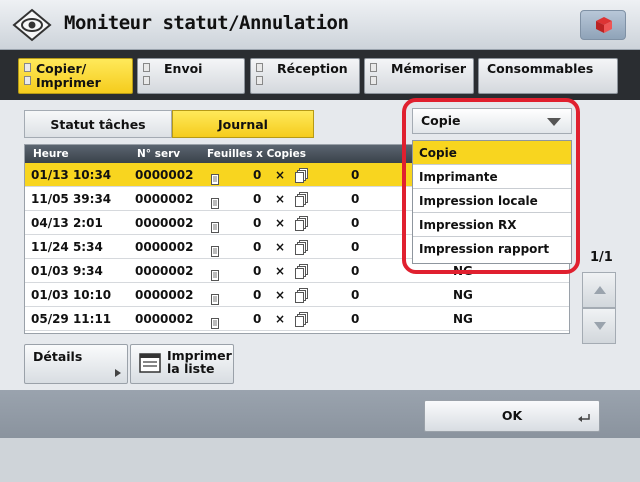 The height and width of the screenshot is (482, 640). Describe the element at coordinates (183, 68) in the screenshot. I see `tab-label: Envoi` at that location.